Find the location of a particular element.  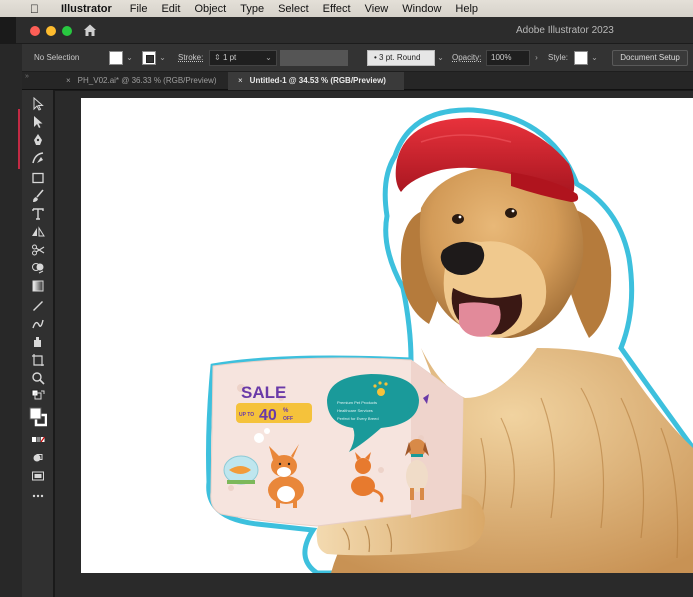

panel-collapse-icon: » is located at coordinates (27, 76).